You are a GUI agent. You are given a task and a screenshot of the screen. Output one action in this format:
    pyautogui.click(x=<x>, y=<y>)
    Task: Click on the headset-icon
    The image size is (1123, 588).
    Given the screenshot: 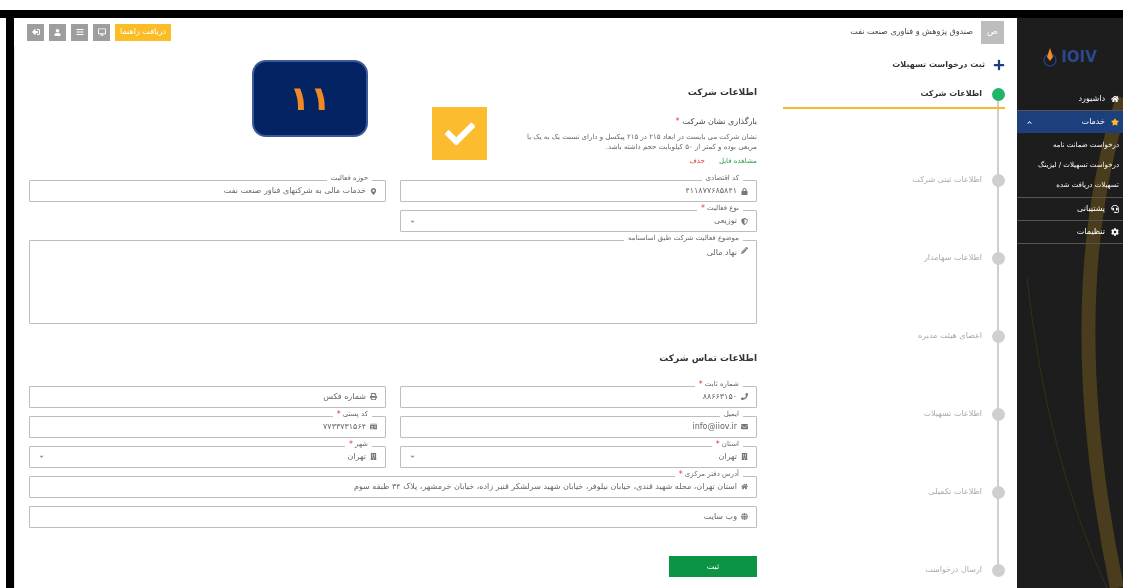 What is the action you would take?
    pyautogui.click(x=1115, y=209)
    